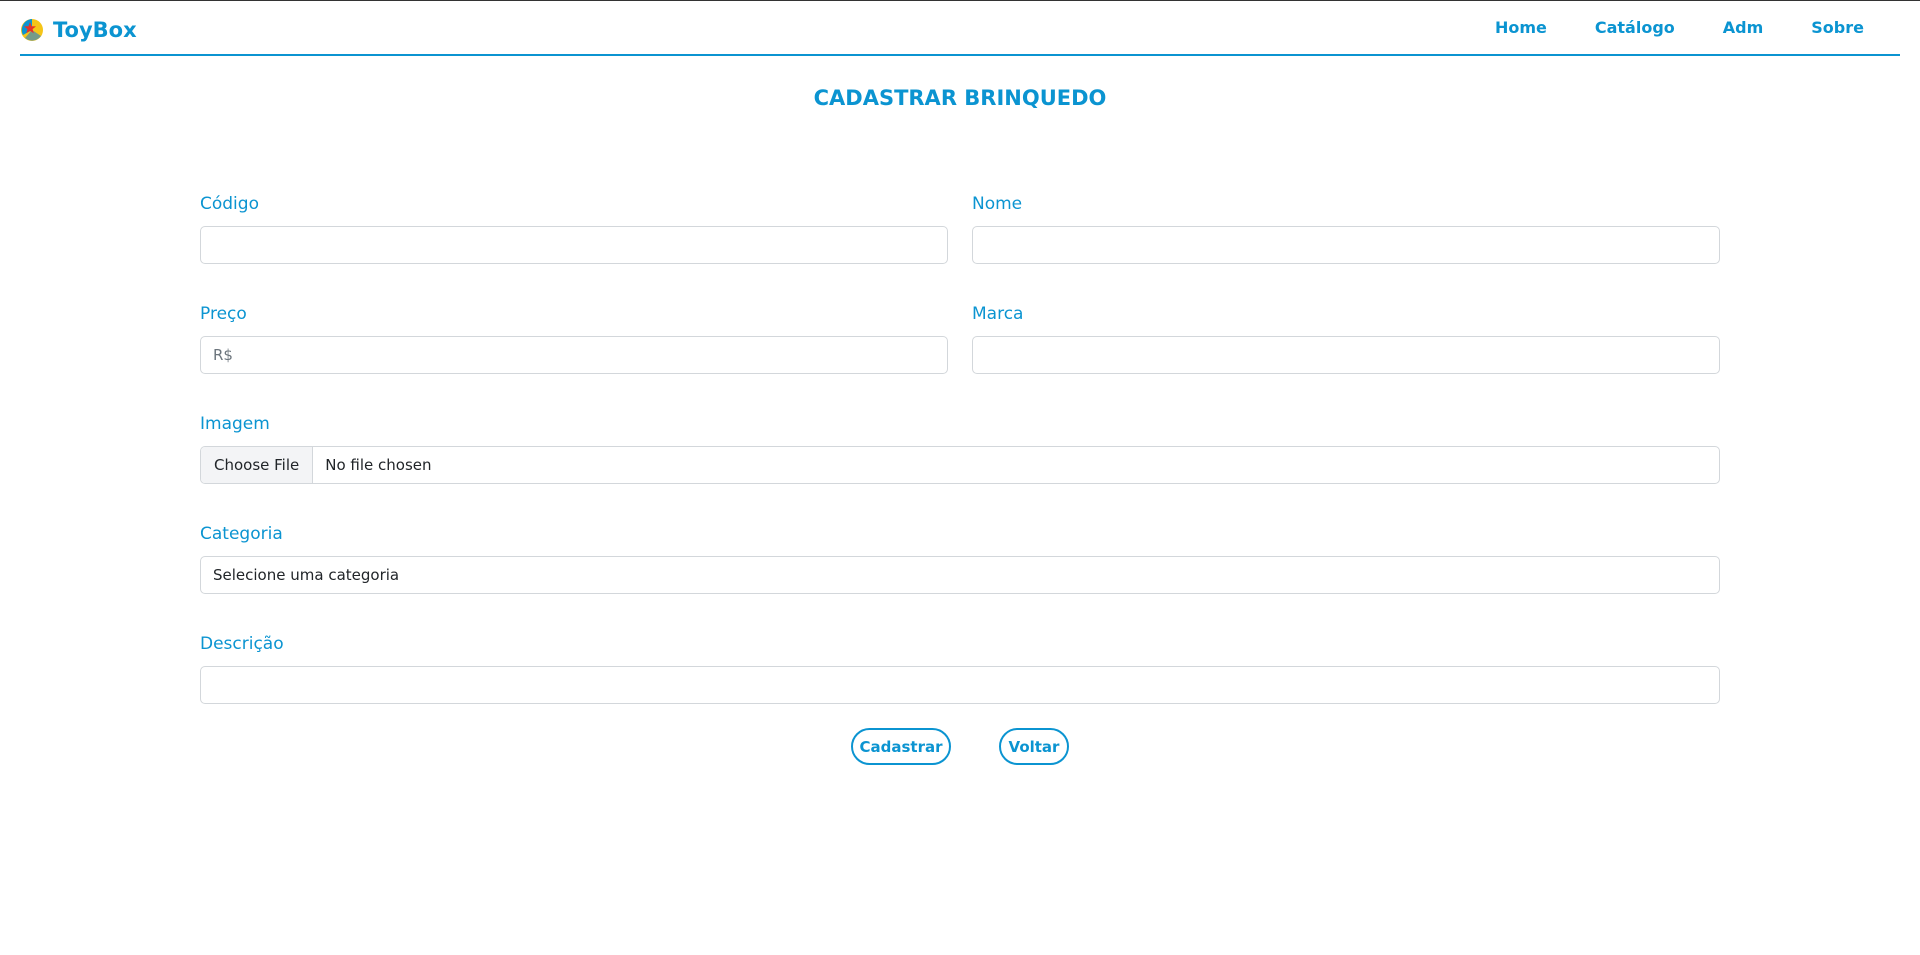 This screenshot has width=1920, height=955. I want to click on brand-input, so click(1346, 355).